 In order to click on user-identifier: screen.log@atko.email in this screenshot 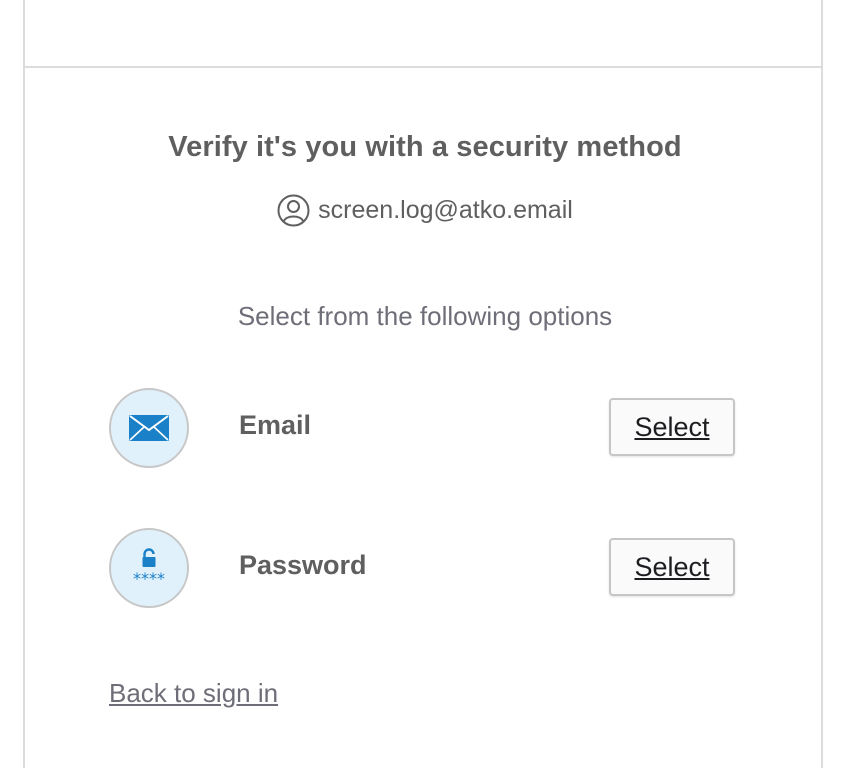, I will do `click(425, 210)`.